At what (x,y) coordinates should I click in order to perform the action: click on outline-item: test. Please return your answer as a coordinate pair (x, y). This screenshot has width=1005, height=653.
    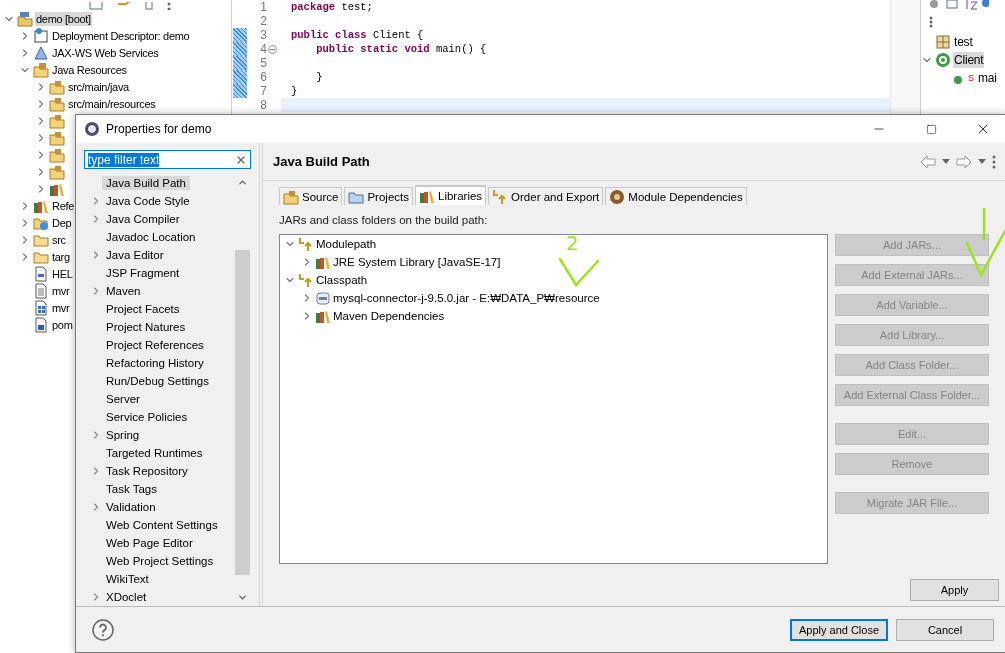
    Looking at the image, I should click on (963, 42).